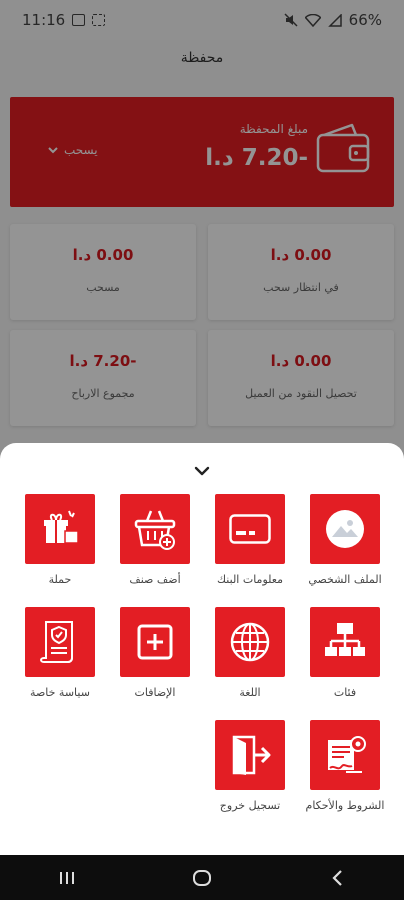 This screenshot has width=404, height=900. What do you see at coordinates (250, 805) in the screenshot?
I see `tile-label: تسجيل خروج` at bounding box center [250, 805].